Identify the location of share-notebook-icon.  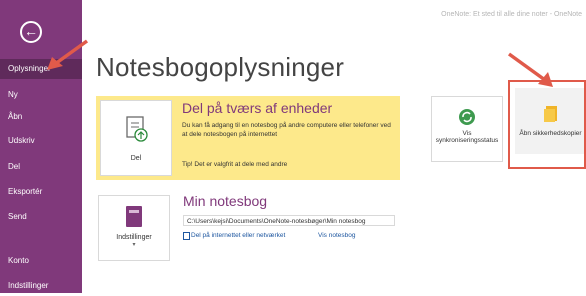
(137, 129).